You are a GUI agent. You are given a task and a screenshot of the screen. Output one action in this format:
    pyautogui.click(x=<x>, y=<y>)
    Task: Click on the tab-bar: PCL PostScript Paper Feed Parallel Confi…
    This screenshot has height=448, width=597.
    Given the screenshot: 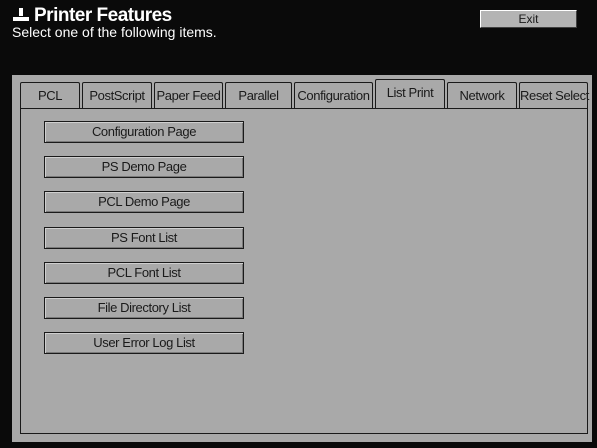 What is the action you would take?
    pyautogui.click(x=304, y=94)
    